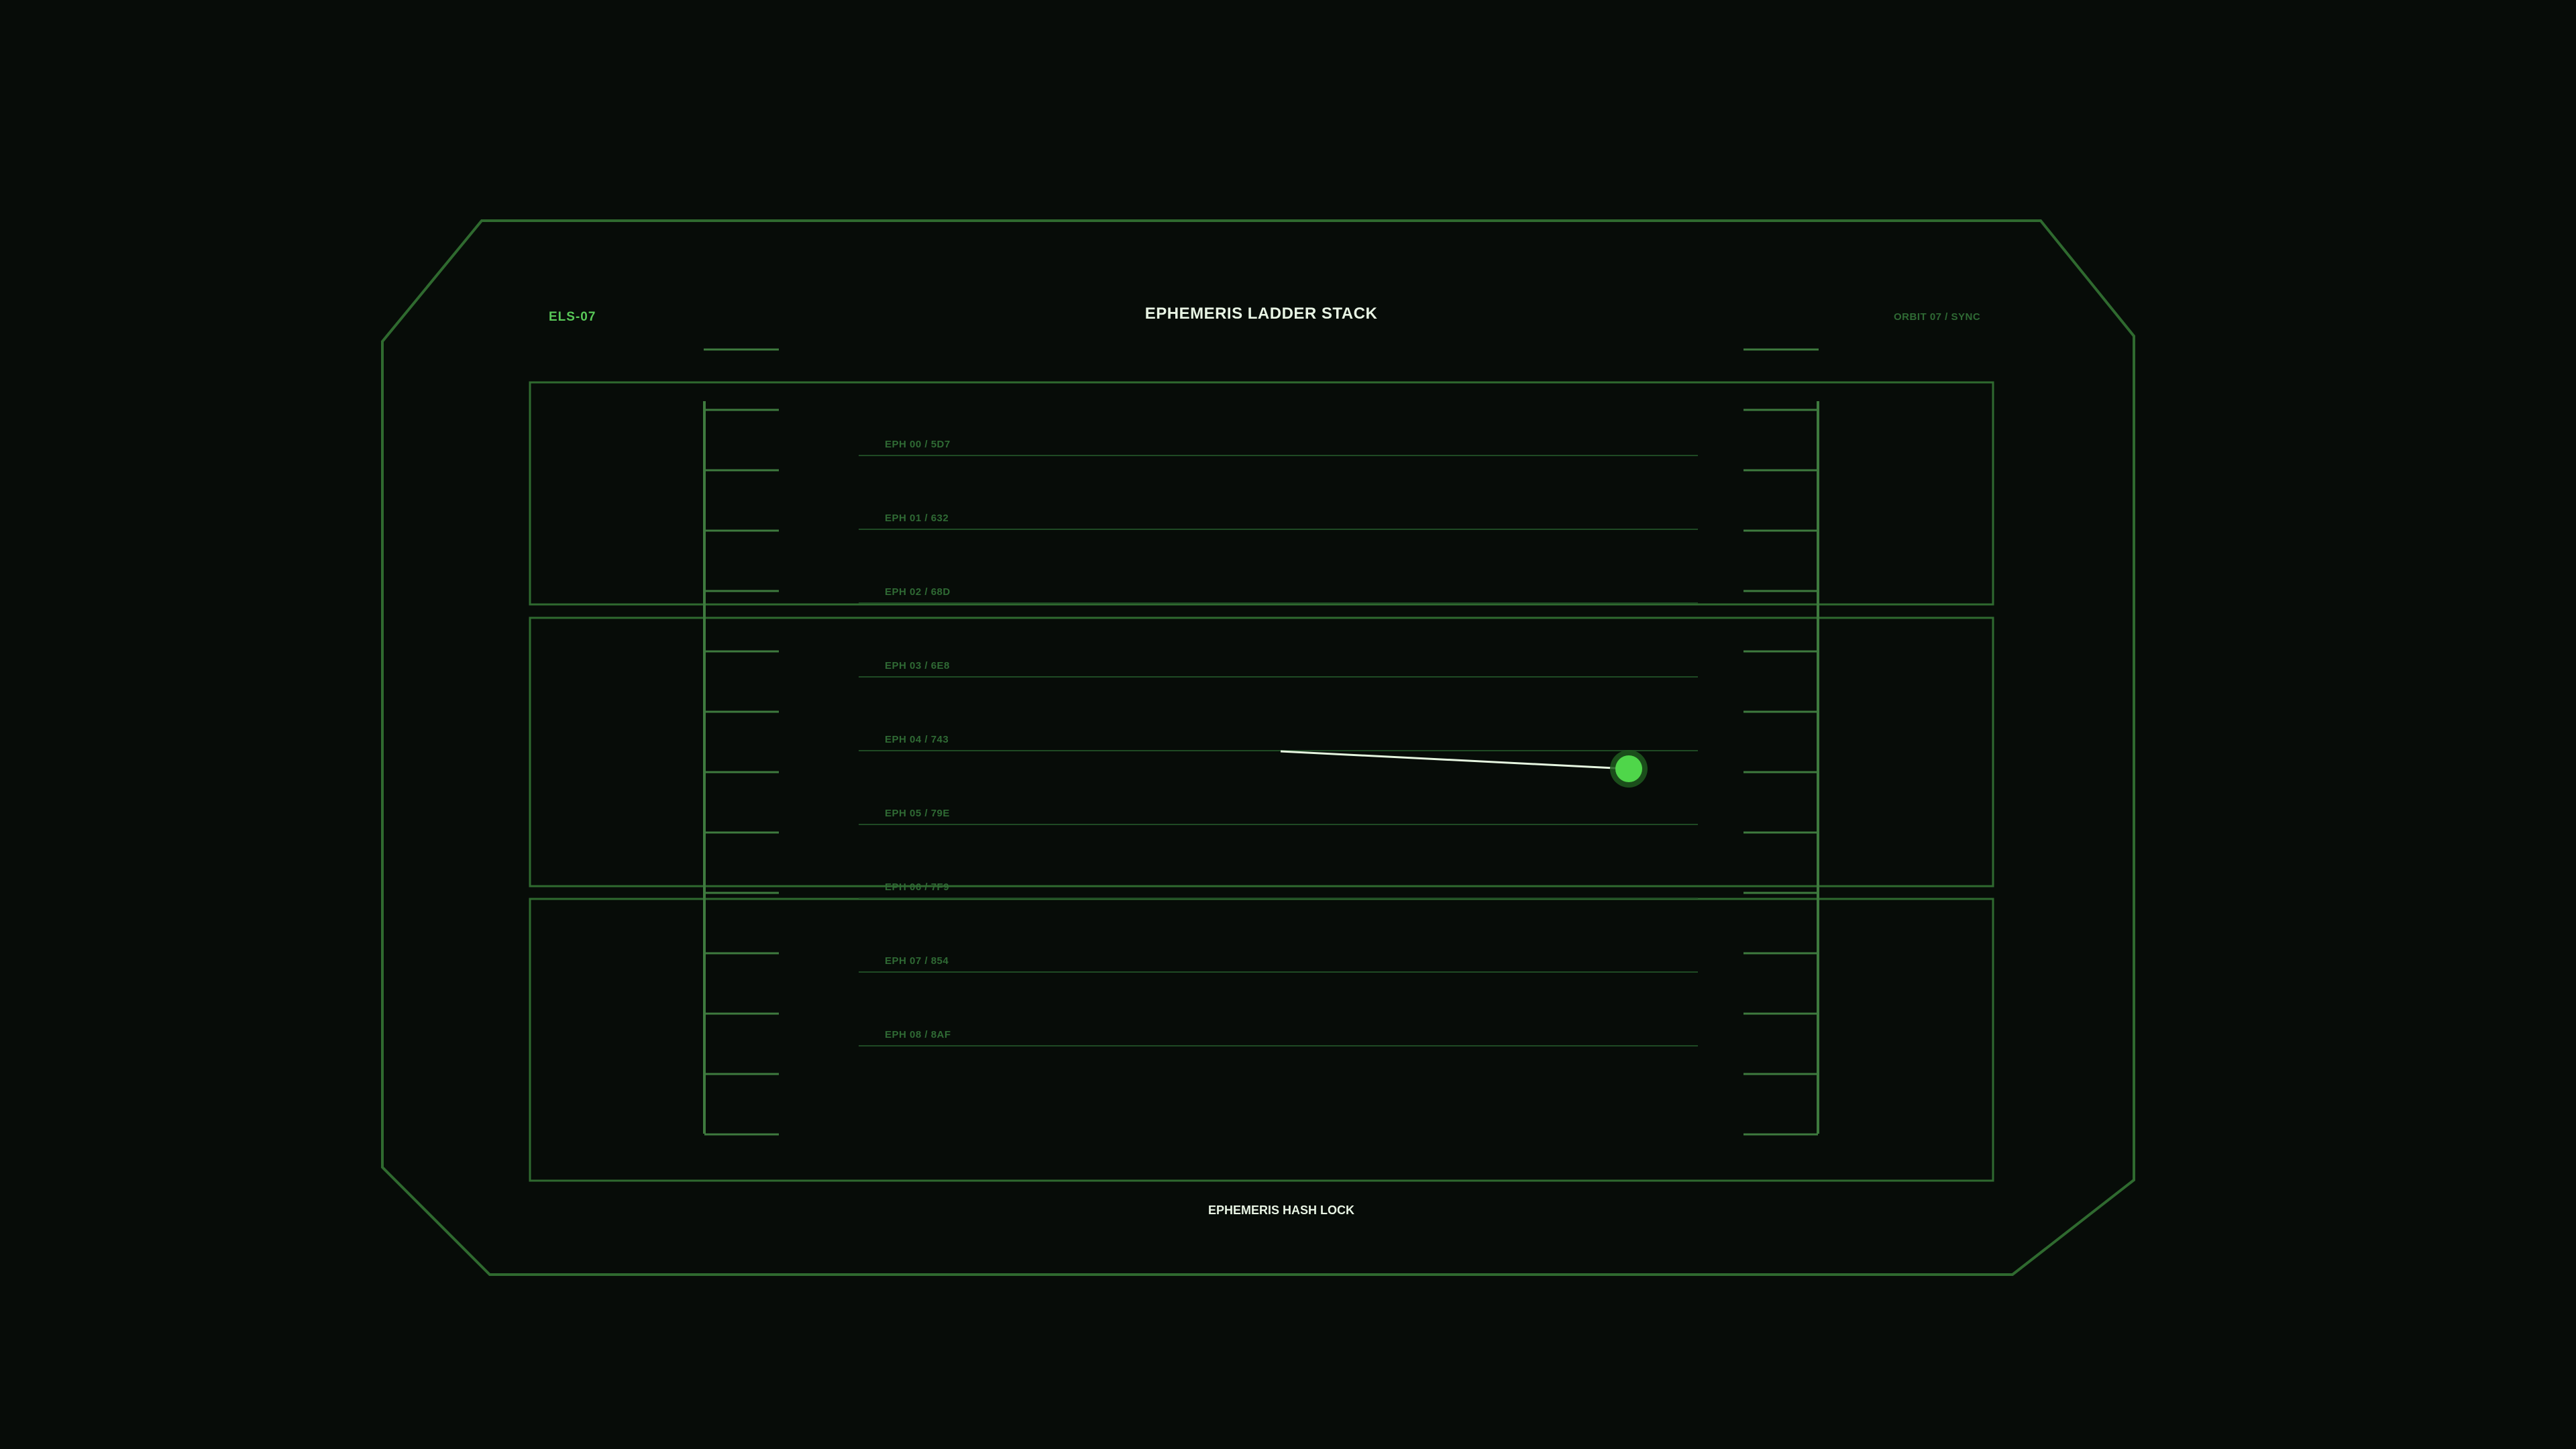 The image size is (2576, 1449). I want to click on ephemeris-row: EPH 06 / 7F9, so click(1278, 890).